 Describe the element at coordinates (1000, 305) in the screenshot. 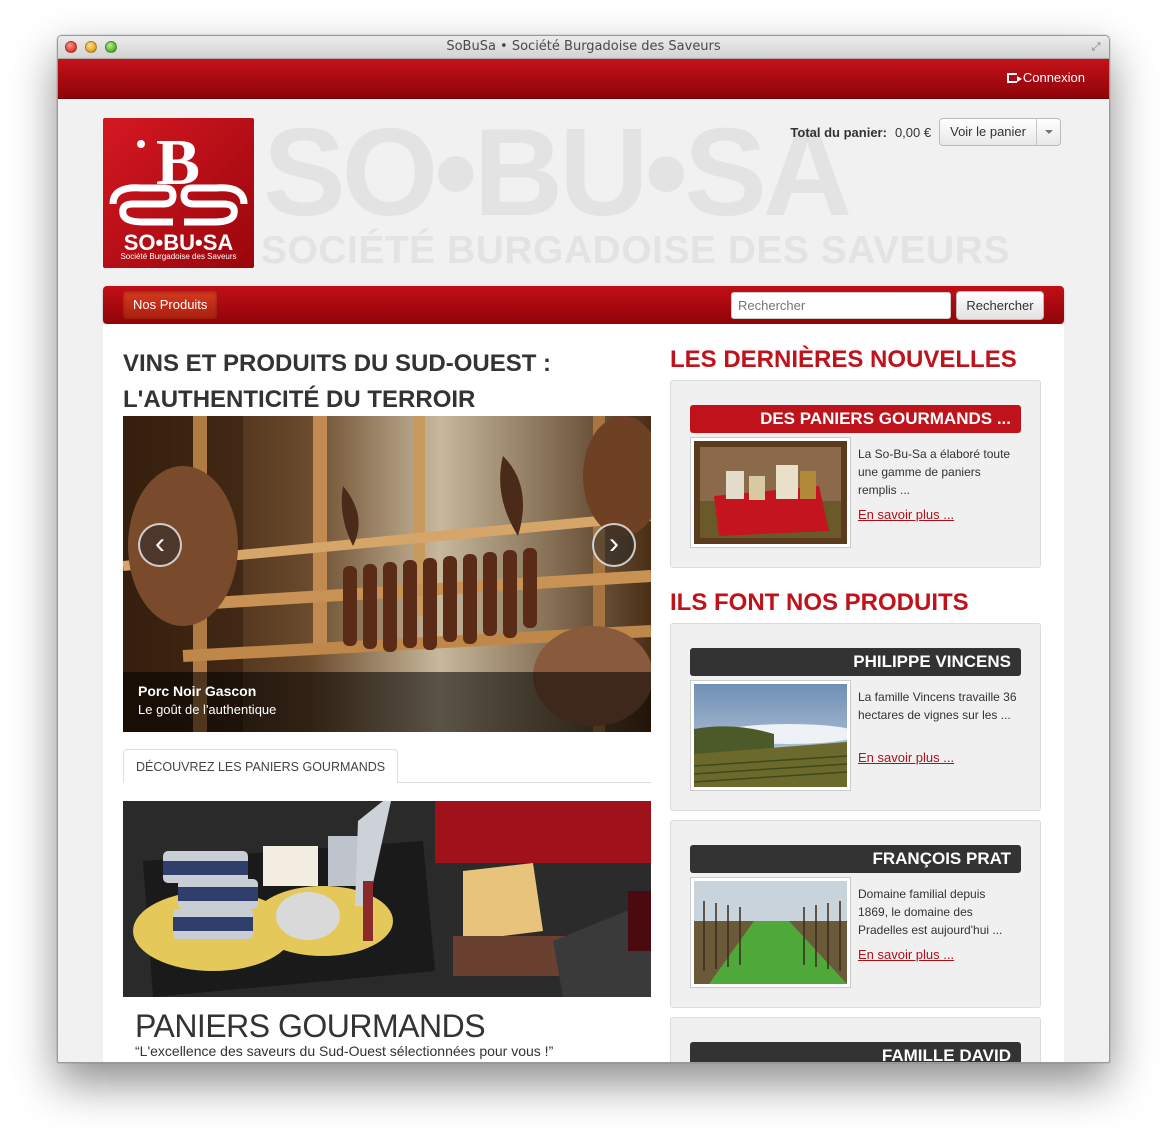

I see `search-button: Rechercher` at that location.